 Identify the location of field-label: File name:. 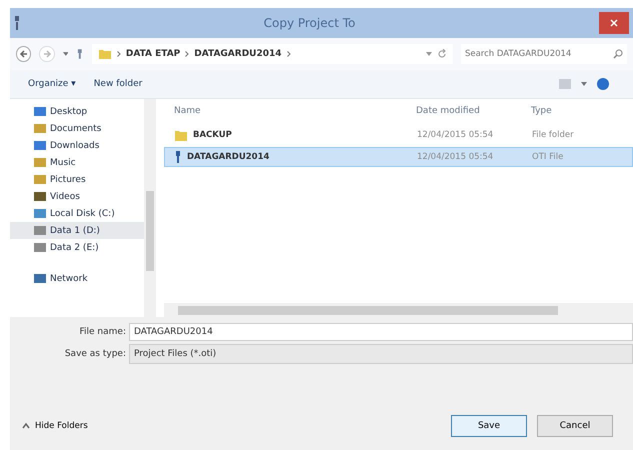
(102, 332).